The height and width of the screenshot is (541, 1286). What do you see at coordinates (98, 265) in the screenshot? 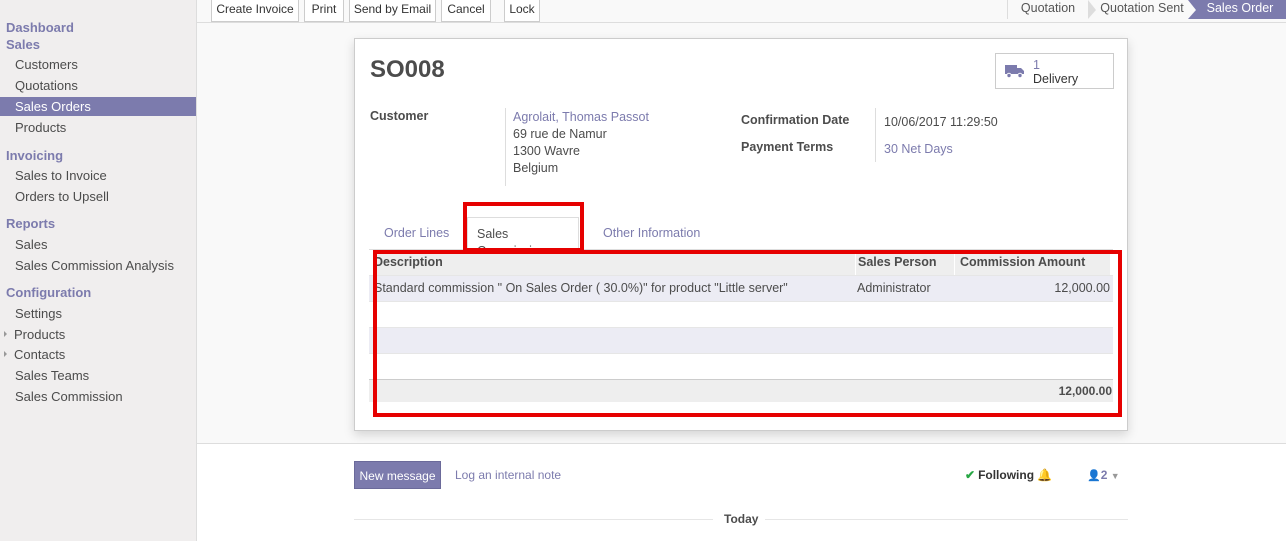
I see `sidebar-item-sales-commission-analysis: Sales Commission Analysis` at bounding box center [98, 265].